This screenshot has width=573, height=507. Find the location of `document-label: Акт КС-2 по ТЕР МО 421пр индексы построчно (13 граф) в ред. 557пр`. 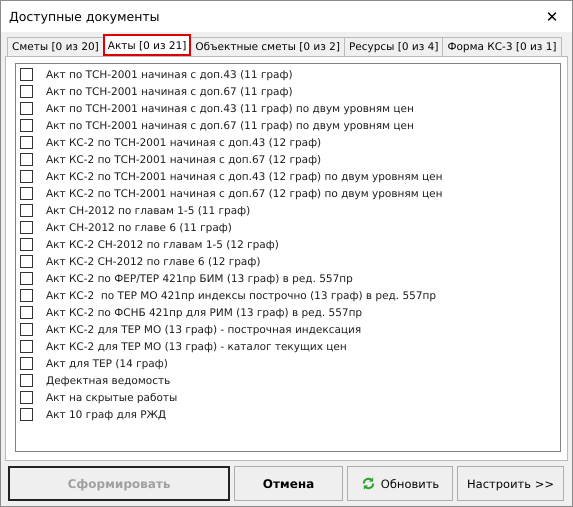

document-label: Акт КС-2 по ТЕР МО 421пр индексы построчно (13 граф) в ред. 557пр is located at coordinates (241, 296).